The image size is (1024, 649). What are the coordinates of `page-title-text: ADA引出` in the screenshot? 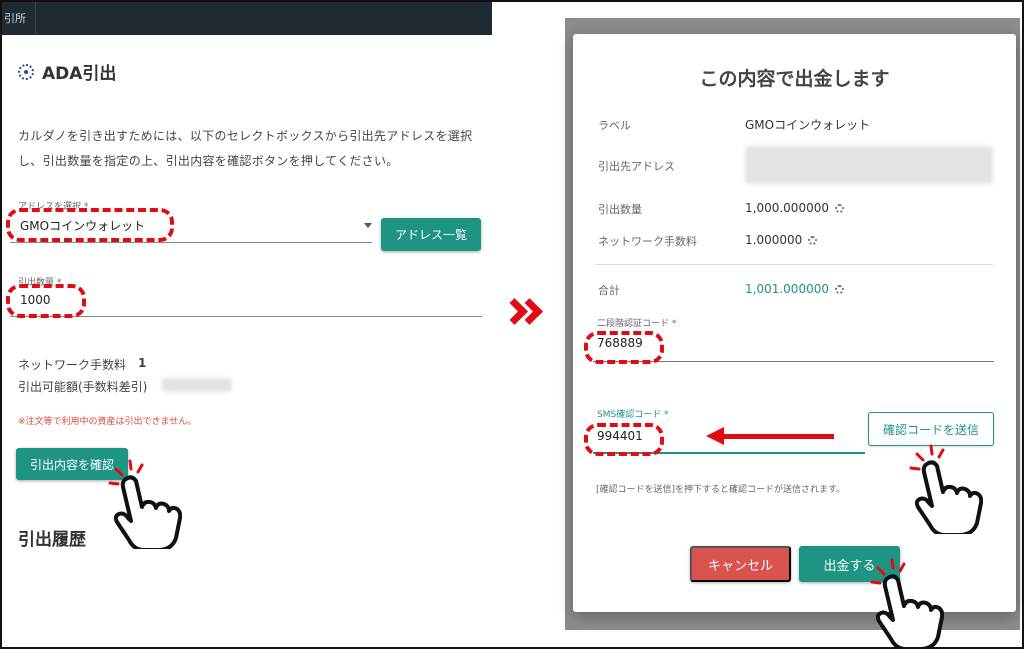 It's located at (79, 74).